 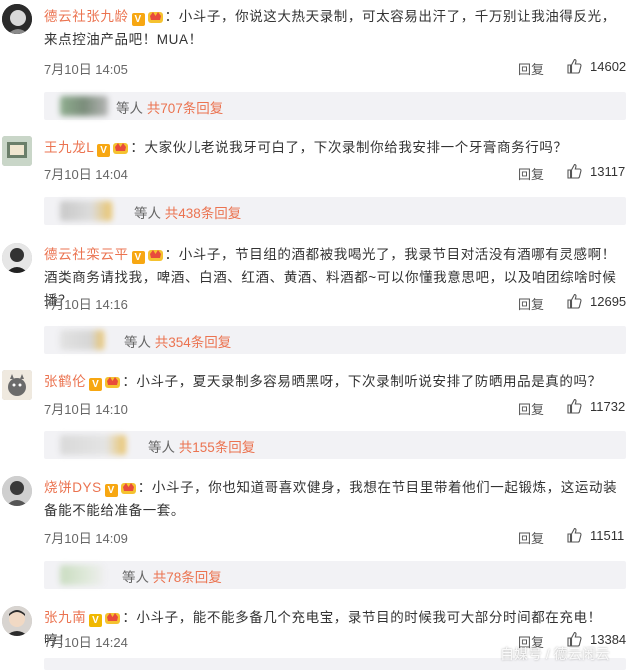 I want to click on comment-time: 7月10日 14:24, so click(x=86, y=642).